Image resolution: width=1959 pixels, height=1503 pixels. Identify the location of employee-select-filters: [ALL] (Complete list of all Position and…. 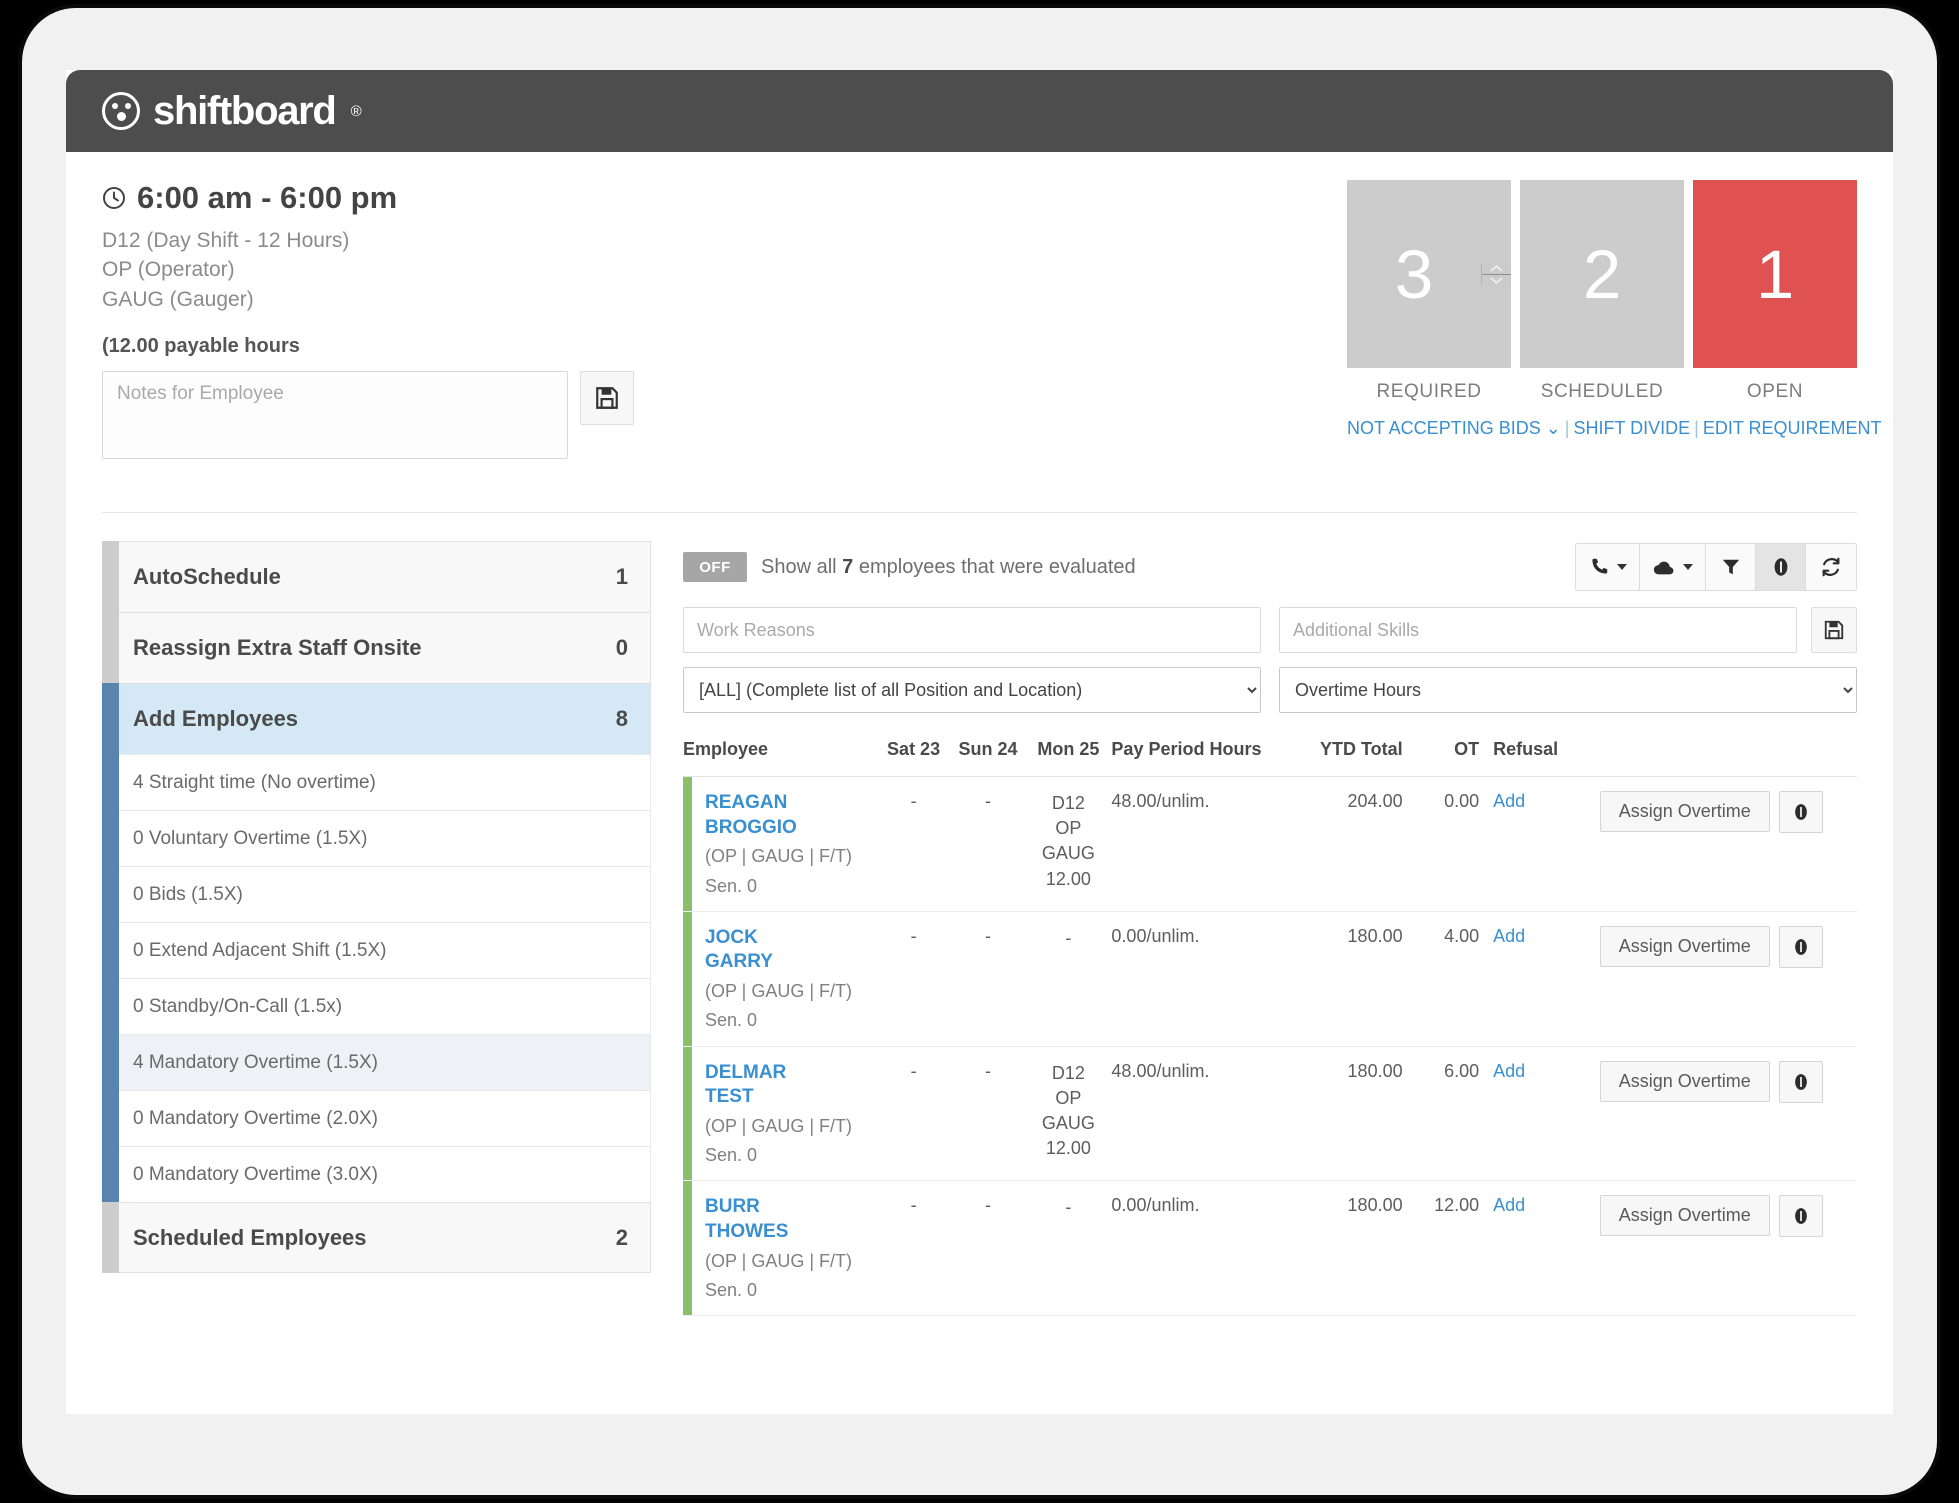
(1270, 690).